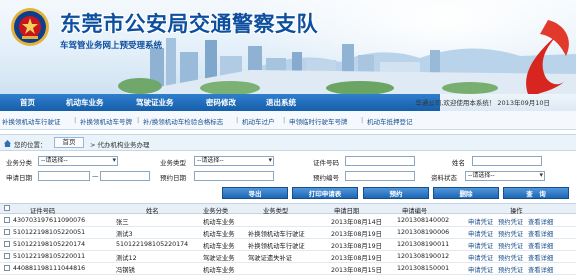  Describe the element at coordinates (27, 102) in the screenshot. I see `nav-home: 首页` at that location.